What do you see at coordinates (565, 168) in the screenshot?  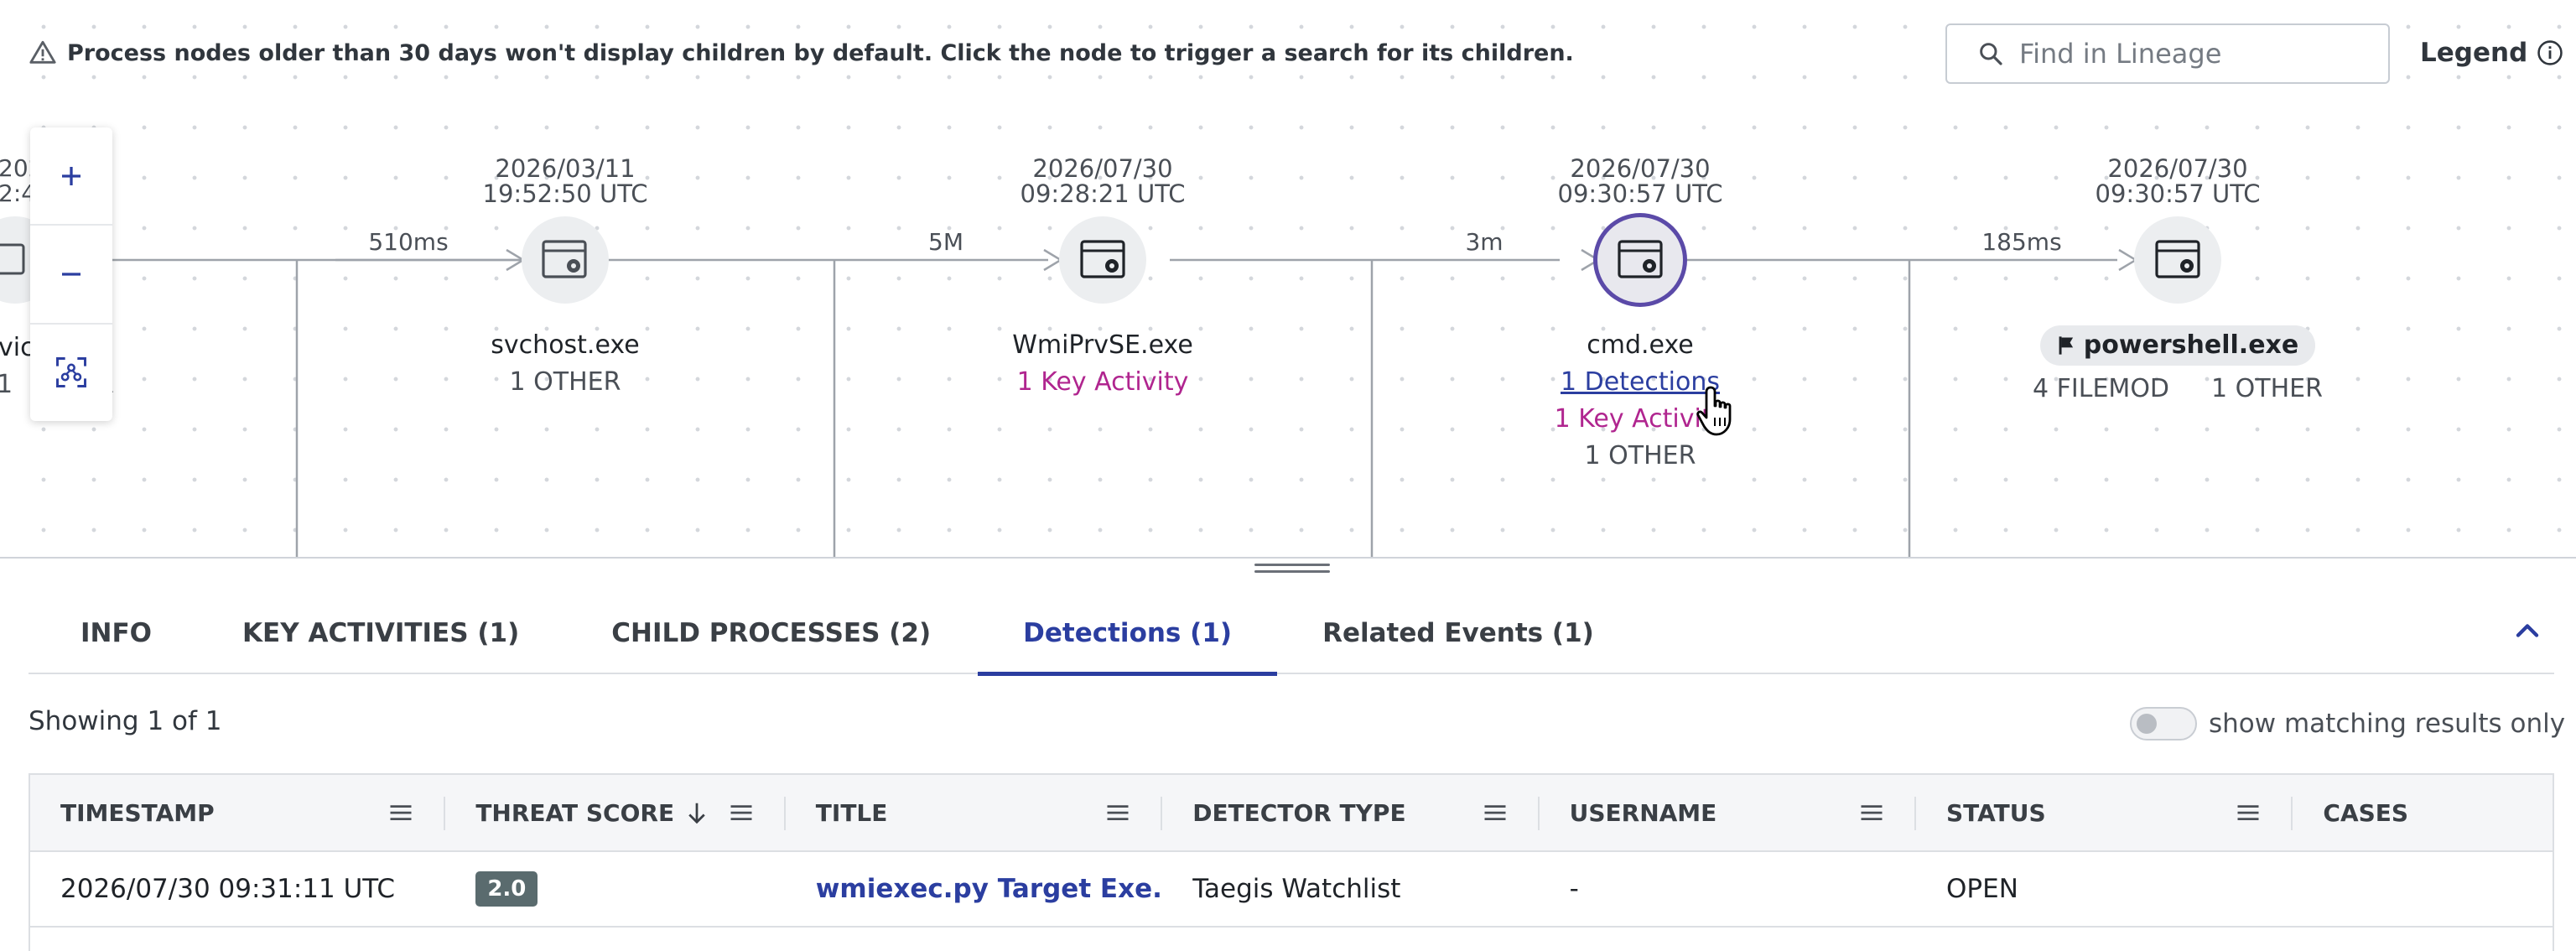 I see `node-date: 2026/03/11` at bounding box center [565, 168].